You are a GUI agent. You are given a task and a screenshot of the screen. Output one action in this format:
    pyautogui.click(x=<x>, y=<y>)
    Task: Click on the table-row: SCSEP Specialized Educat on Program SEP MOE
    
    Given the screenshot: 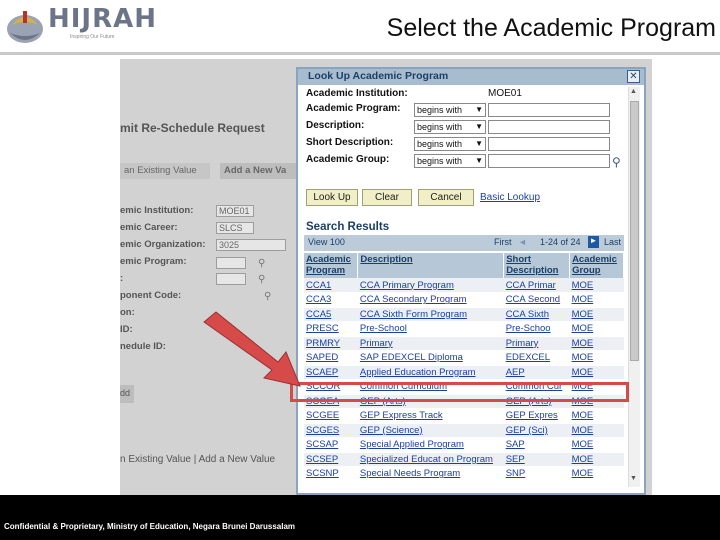 What is the action you would take?
    pyautogui.click(x=464, y=459)
    